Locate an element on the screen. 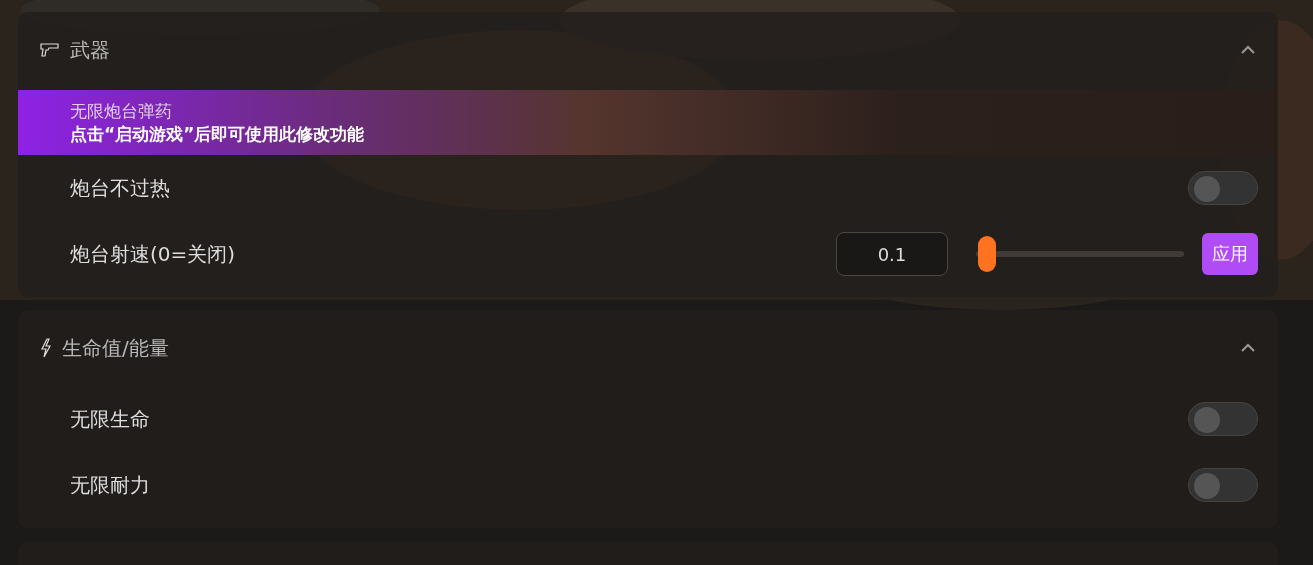  feature-label: 无限生命 is located at coordinates (110, 419).